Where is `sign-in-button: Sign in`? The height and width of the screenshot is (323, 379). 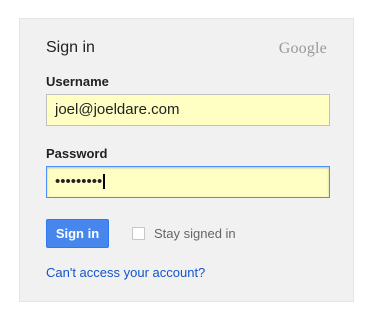 sign-in-button: Sign in is located at coordinates (77, 233).